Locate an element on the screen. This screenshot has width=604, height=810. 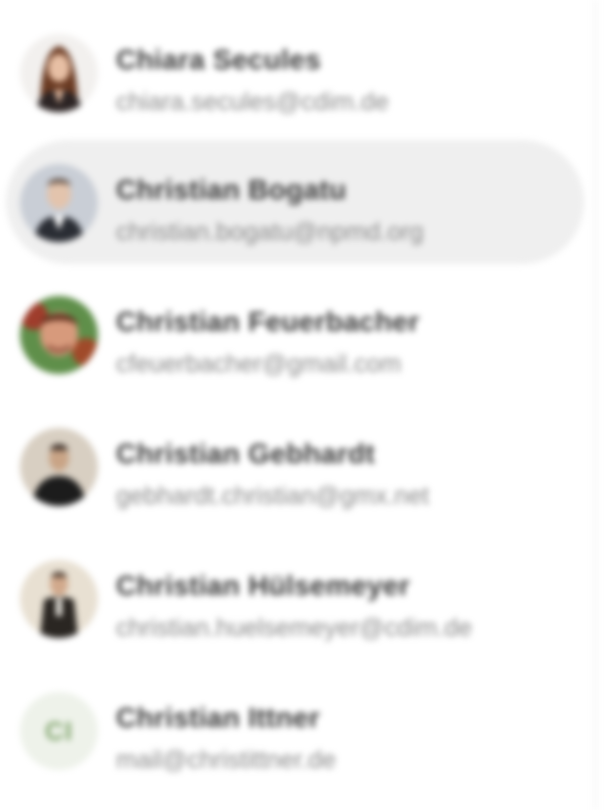
contact-item-chiara-secules: Chiara Secules chiara.secules@cdim.de is located at coordinates (295, 72).